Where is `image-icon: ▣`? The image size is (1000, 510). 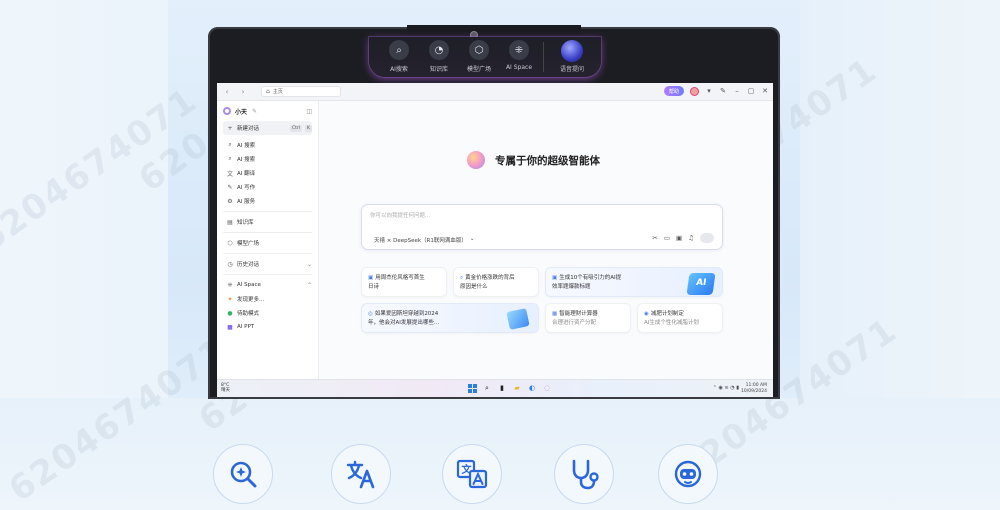 image-icon: ▣ is located at coordinates (679, 238).